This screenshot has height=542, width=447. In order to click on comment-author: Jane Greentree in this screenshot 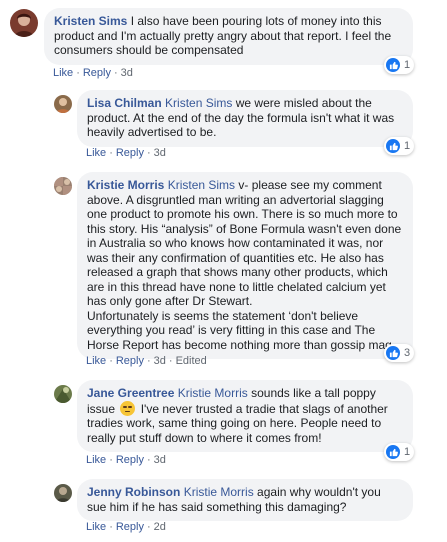, I will do `click(130, 393)`.